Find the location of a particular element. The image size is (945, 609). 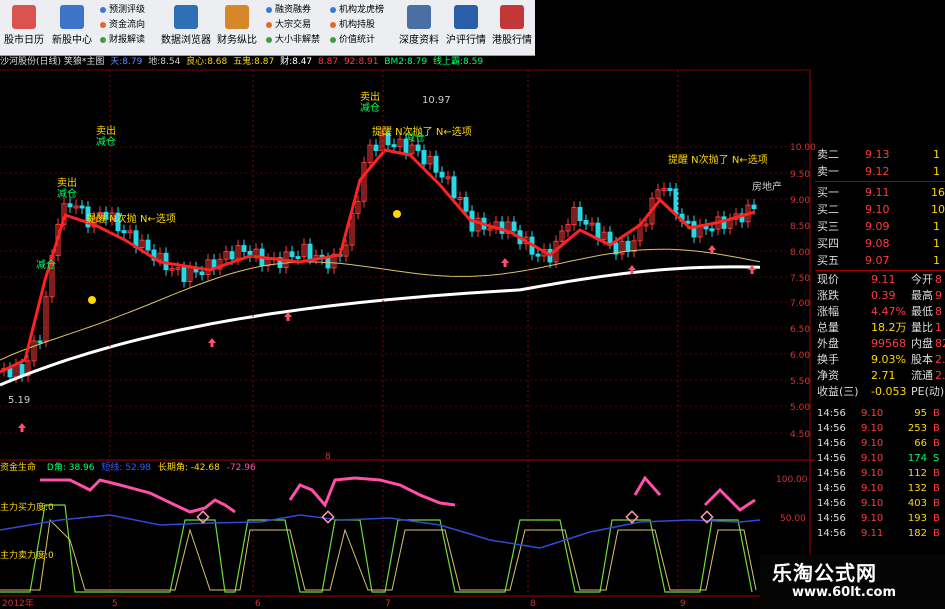

price-tick: 6.00 is located at coordinates (800, 356).